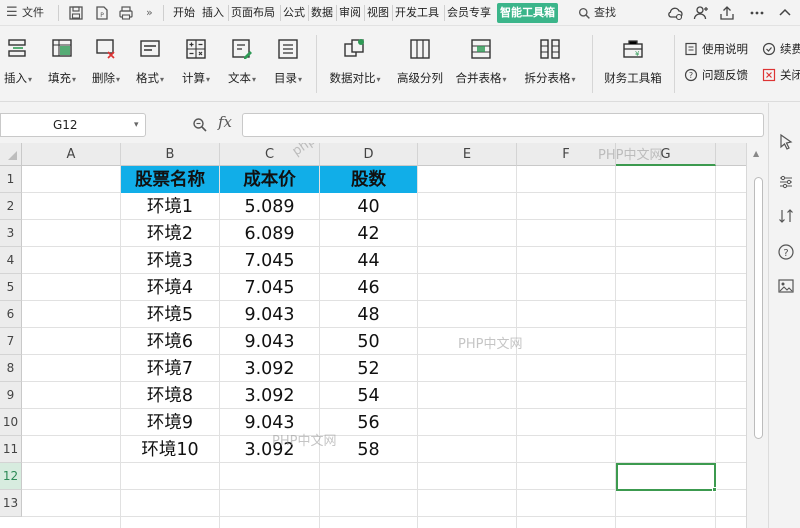 The height and width of the screenshot is (528, 800). What do you see at coordinates (781, 75) in the screenshot?
I see `close-toolbox-button: 关闭` at bounding box center [781, 75].